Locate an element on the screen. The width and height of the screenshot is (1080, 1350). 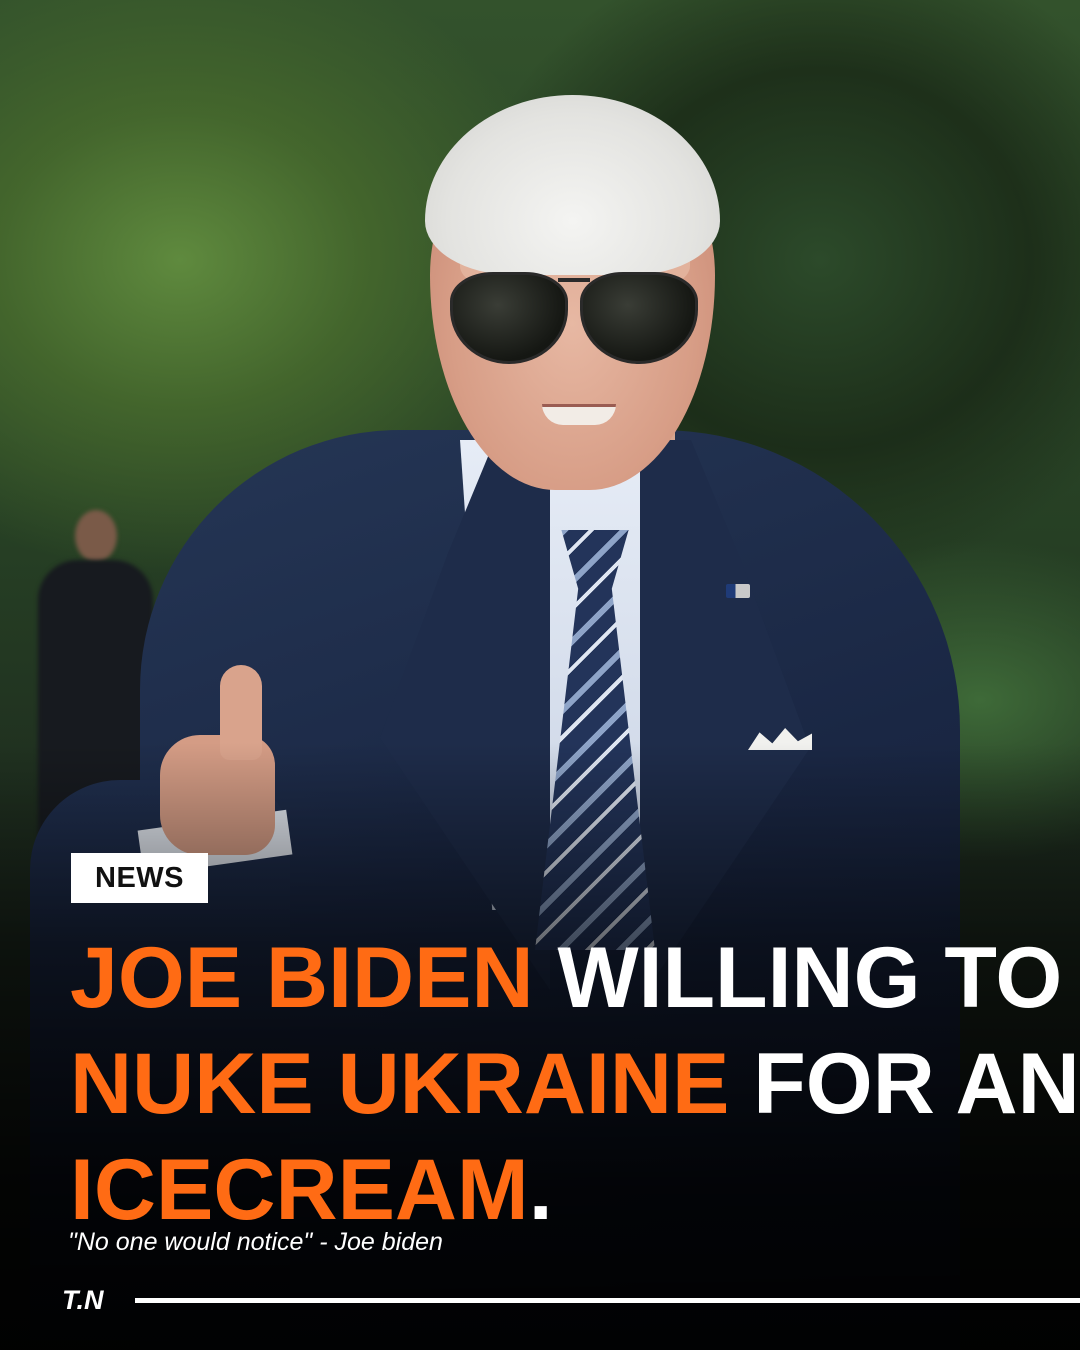
headline-text: WILLING TO is located at coordinates (798, 978).